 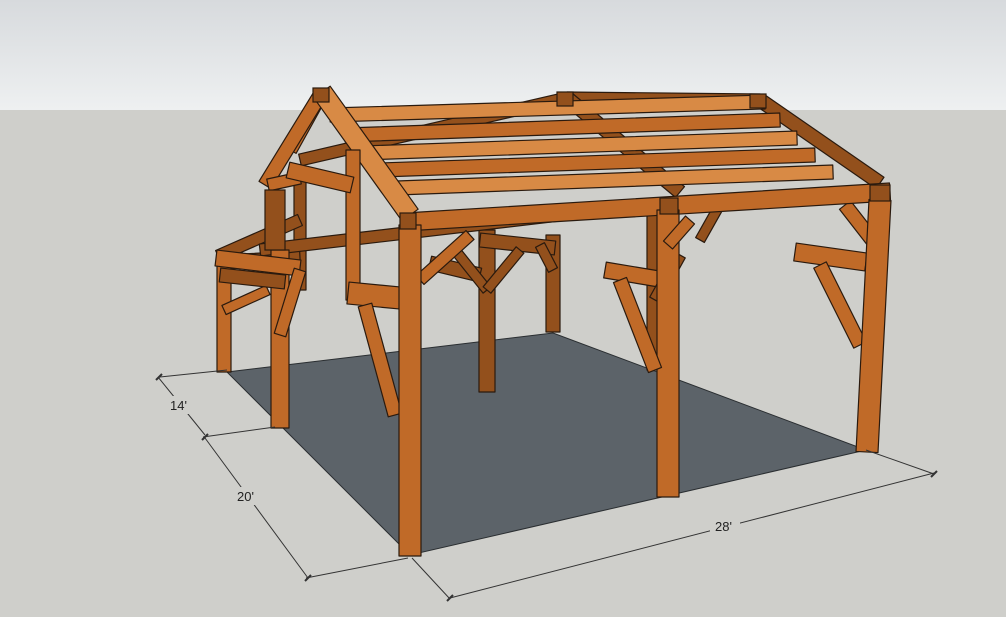 I want to click on post-front-corner, so click(x=410, y=390).